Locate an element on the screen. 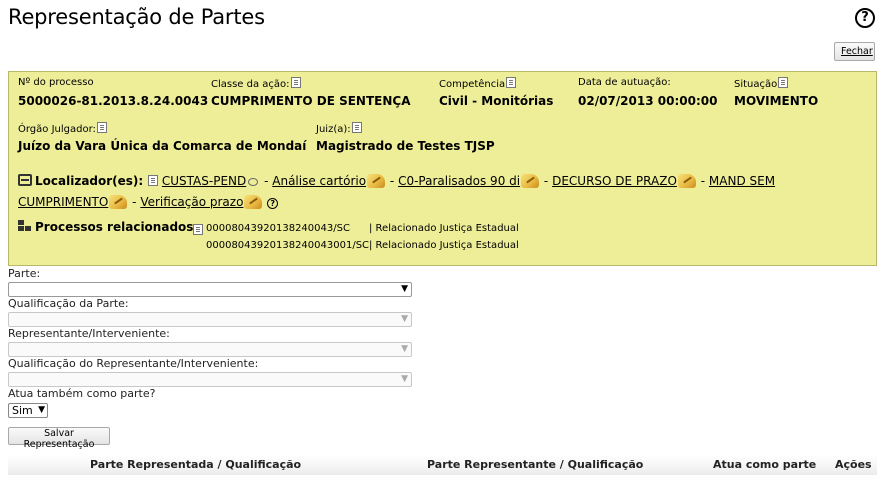 This screenshot has height=488, width=886. competence-label-wrap: Competência is located at coordinates (478, 83).